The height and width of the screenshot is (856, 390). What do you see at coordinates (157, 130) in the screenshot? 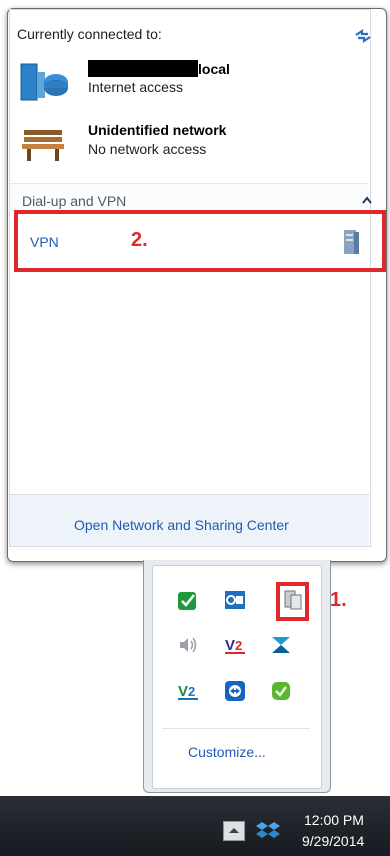
I see `network-name-unidentified: Unidentified network` at bounding box center [157, 130].